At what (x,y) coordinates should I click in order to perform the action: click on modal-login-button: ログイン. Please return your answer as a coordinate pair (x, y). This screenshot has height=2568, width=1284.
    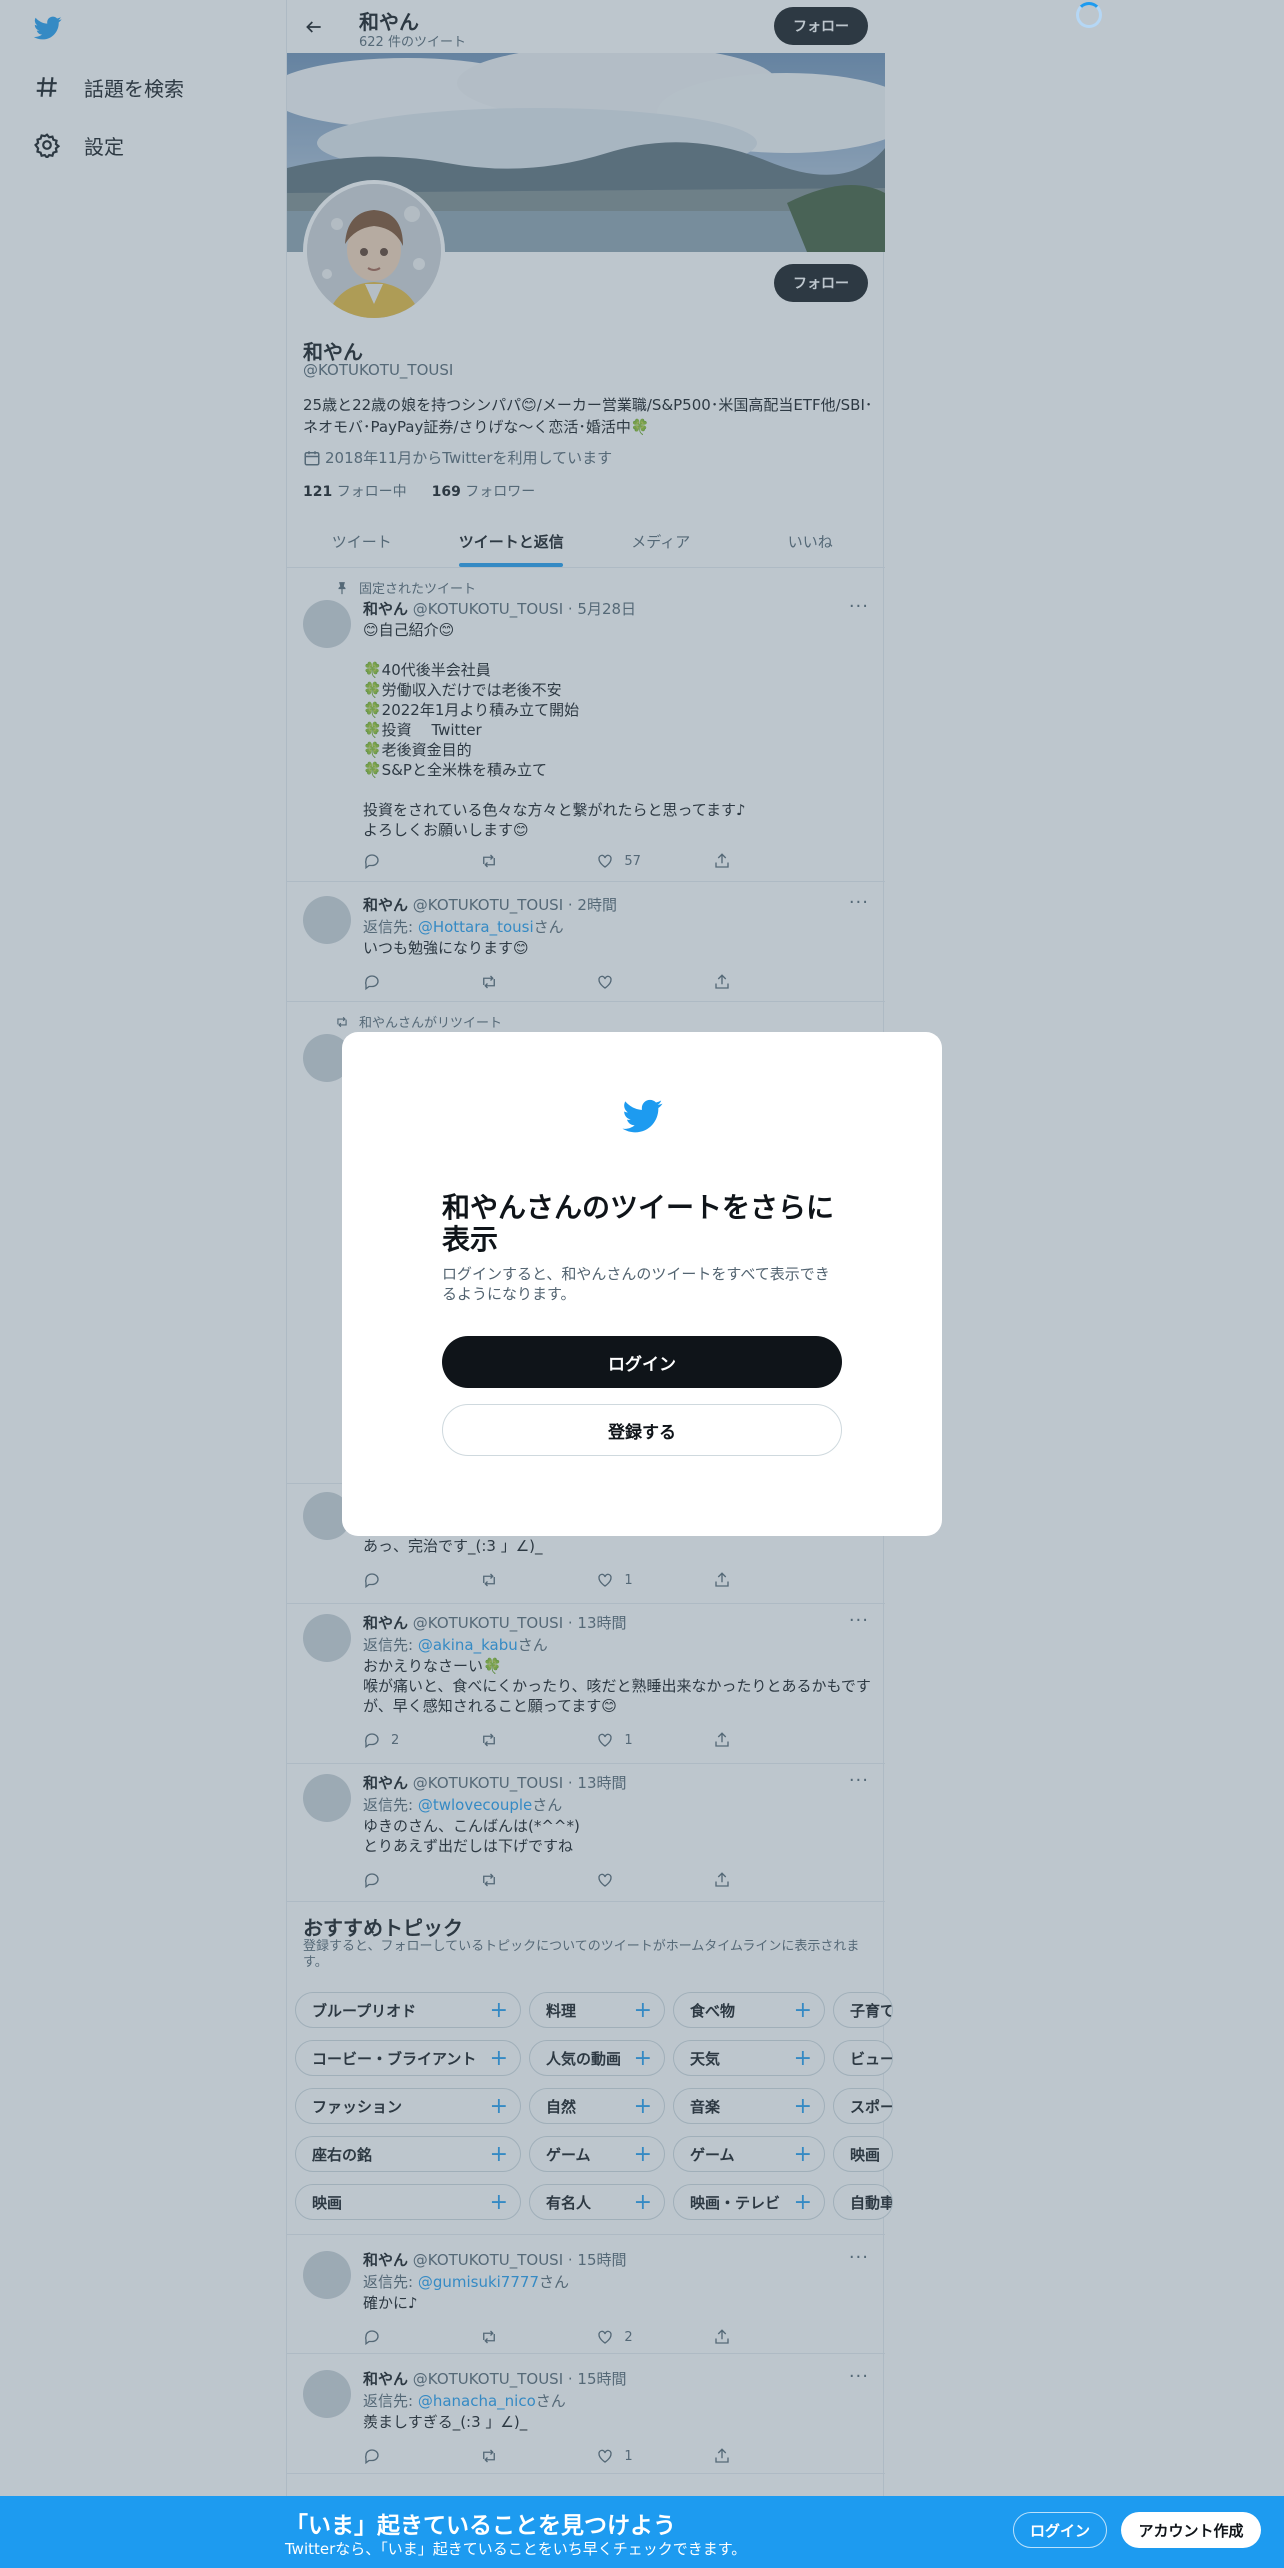
    Looking at the image, I should click on (642, 1362).